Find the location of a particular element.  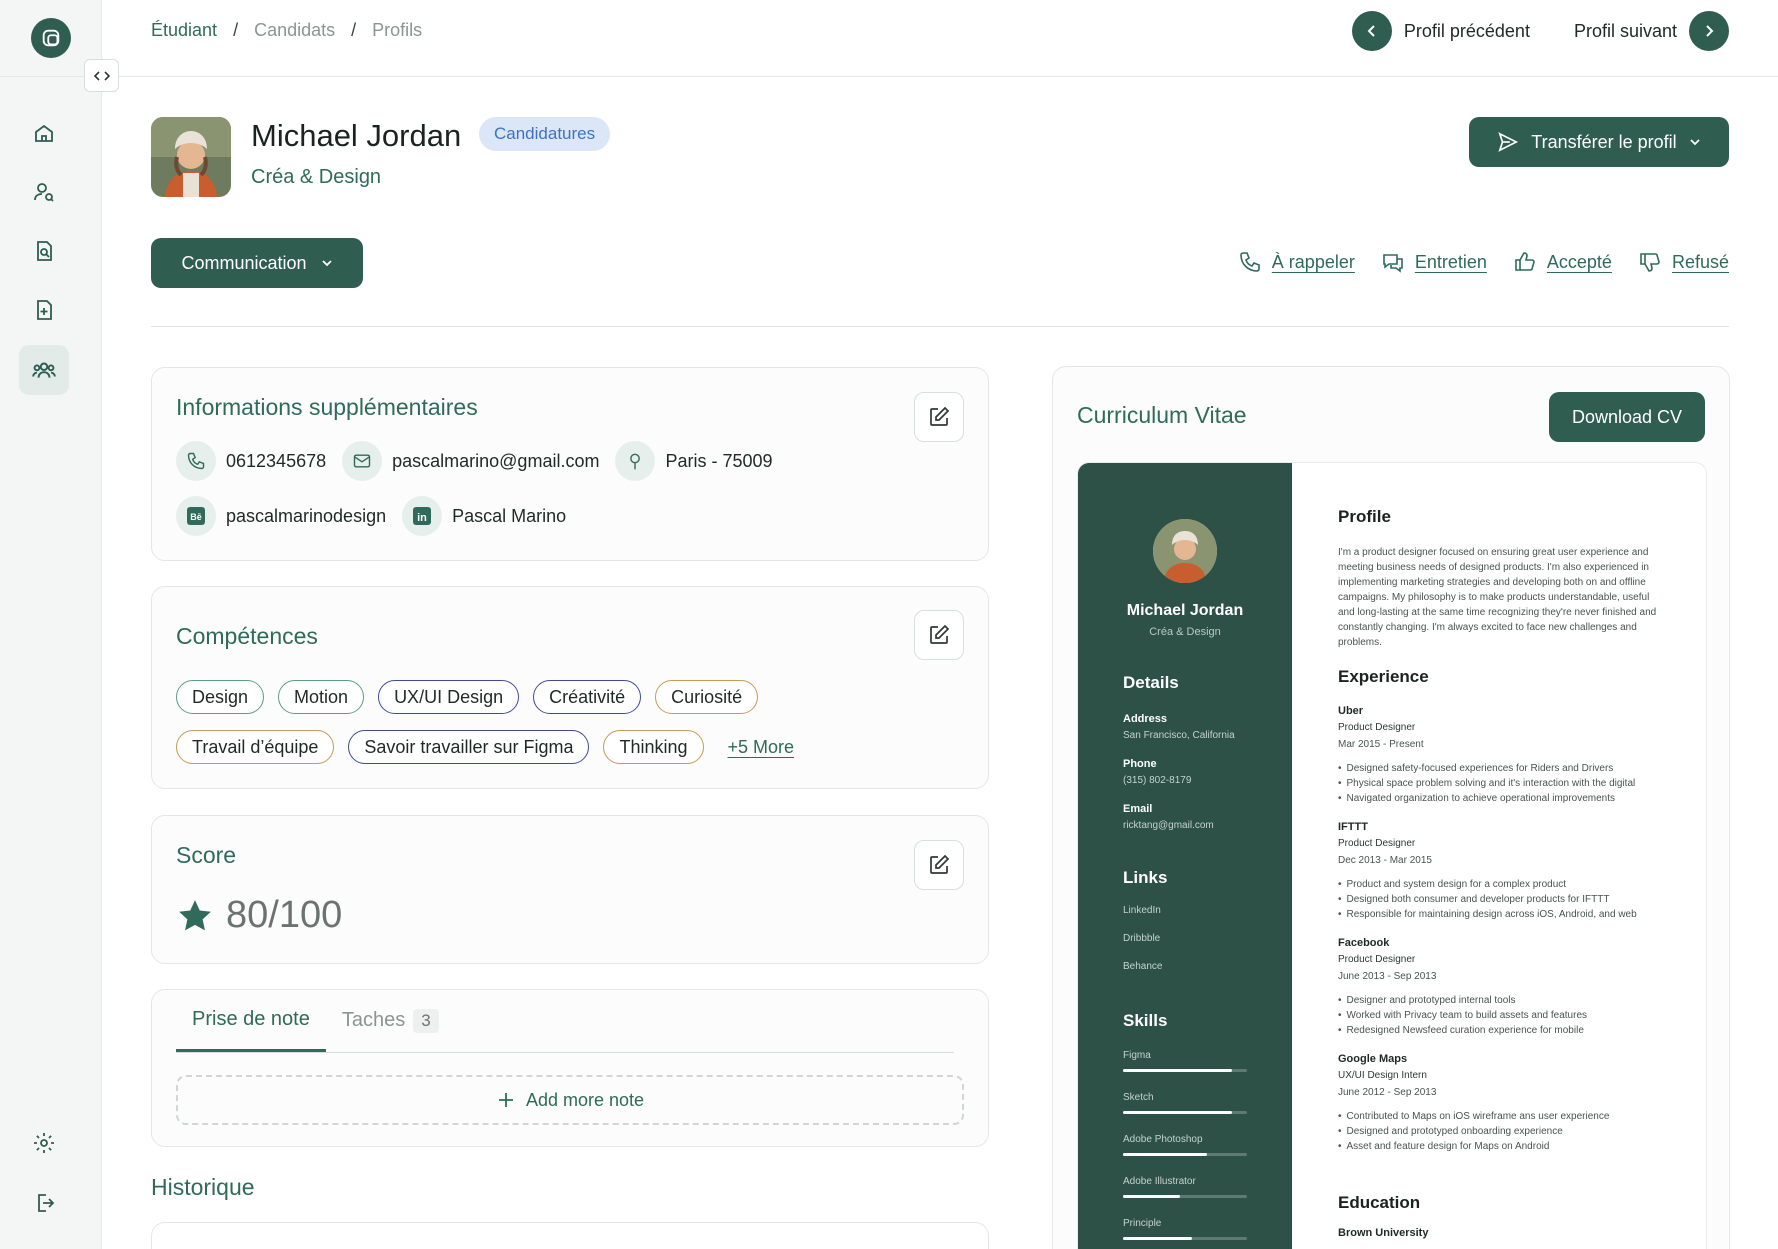

chevron-right-icon is located at coordinates (1710, 31).